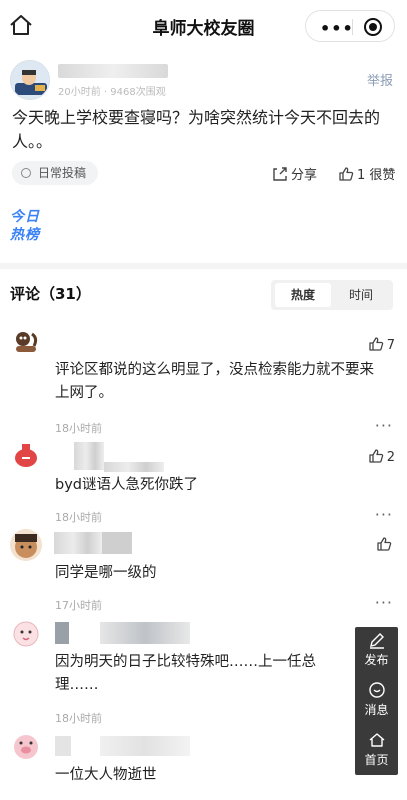 The image size is (407, 800). I want to click on hot-logo-line-1: 今日, so click(25, 217).